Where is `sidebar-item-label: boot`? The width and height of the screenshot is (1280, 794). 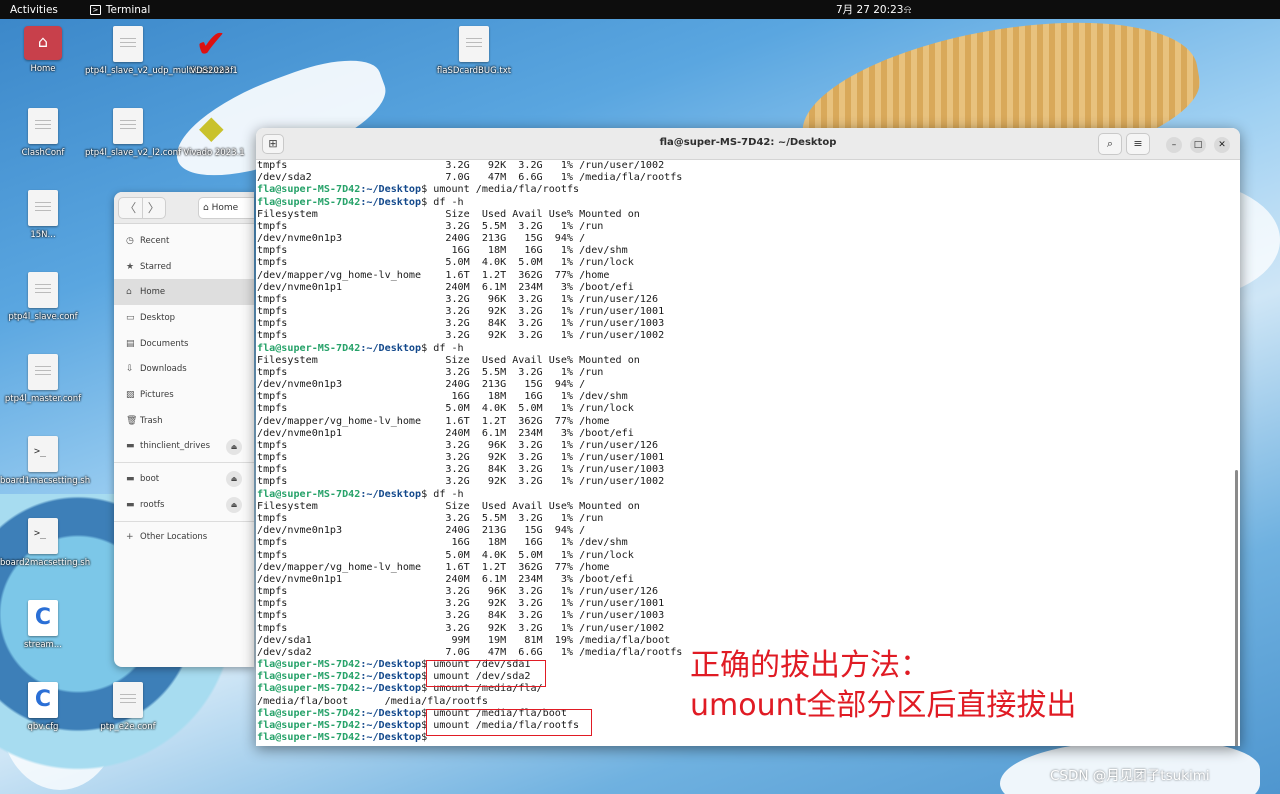 sidebar-item-label: boot is located at coordinates (150, 479).